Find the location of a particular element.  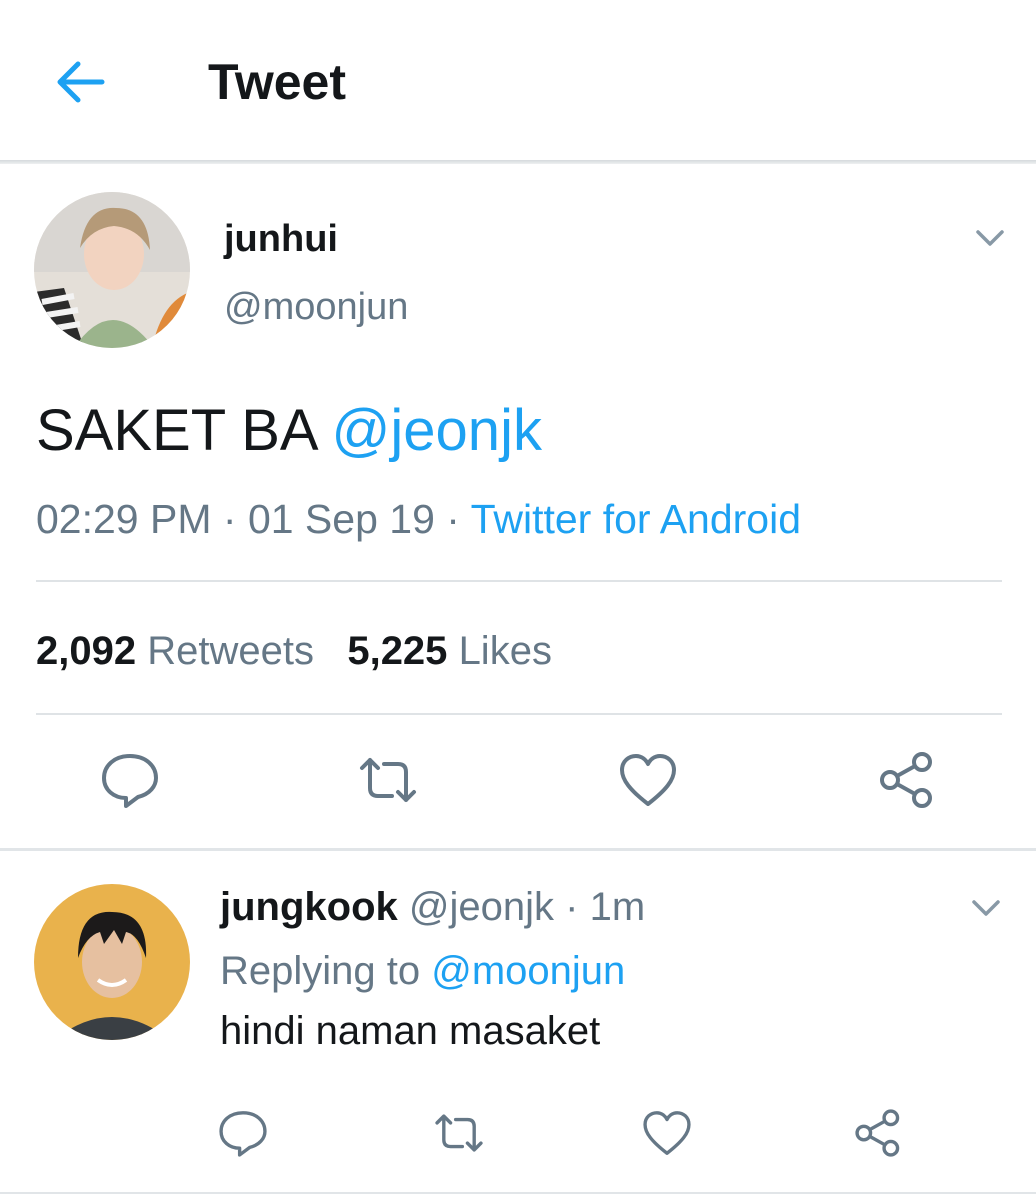

retweets-label: Retweets is located at coordinates (230, 651).